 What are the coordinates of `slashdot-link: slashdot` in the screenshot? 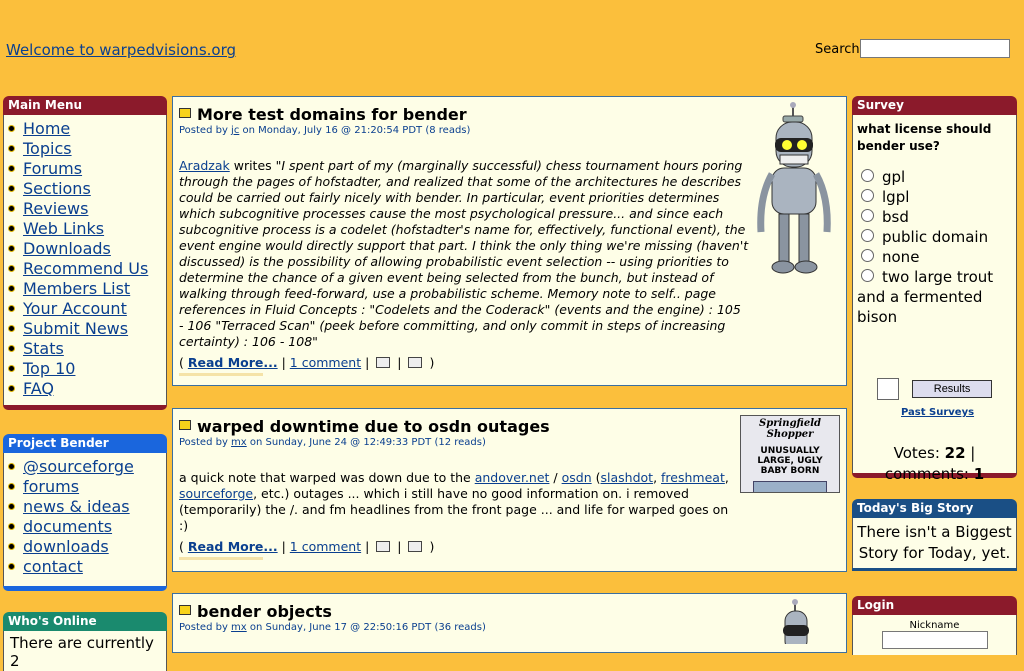 It's located at (627, 477).